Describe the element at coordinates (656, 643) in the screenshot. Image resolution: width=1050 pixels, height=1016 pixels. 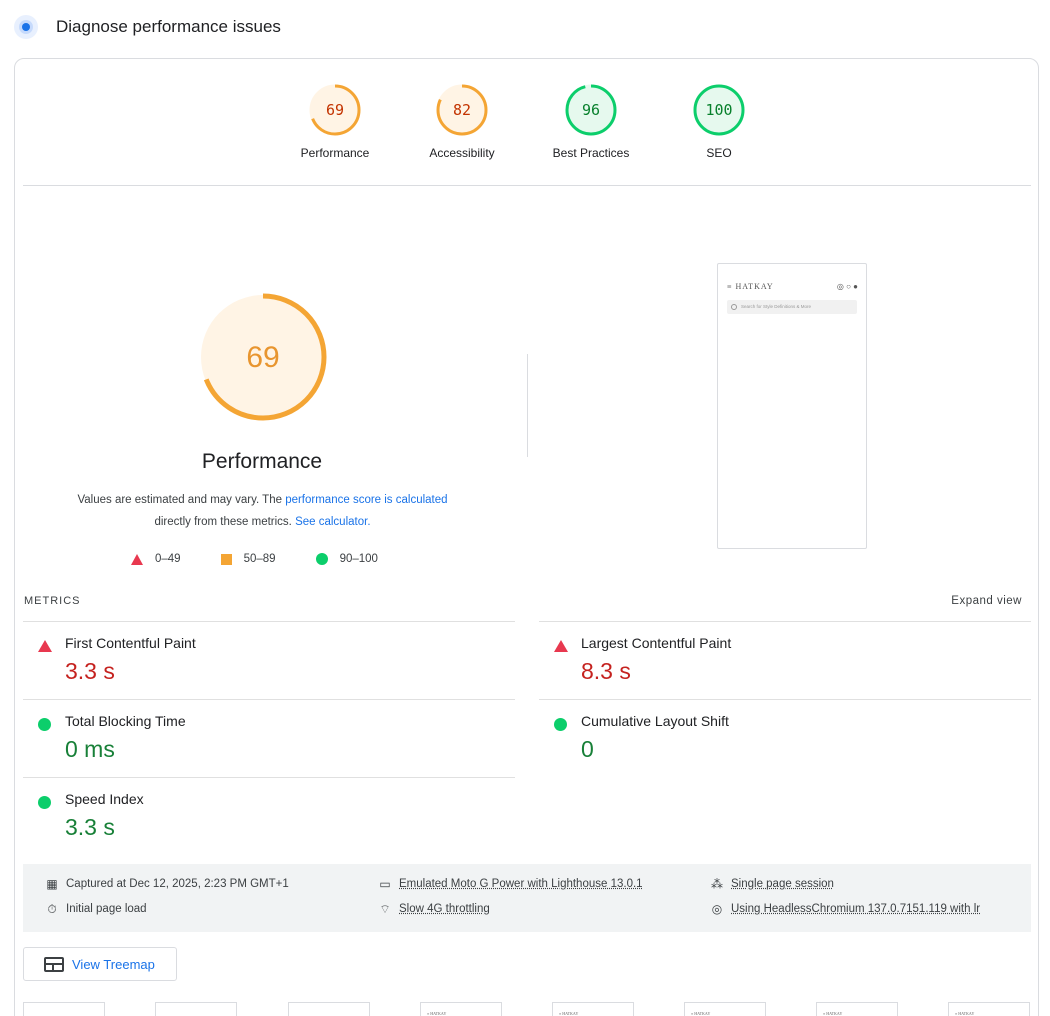
I see `metric-name: Largest Contentful Paint` at that location.